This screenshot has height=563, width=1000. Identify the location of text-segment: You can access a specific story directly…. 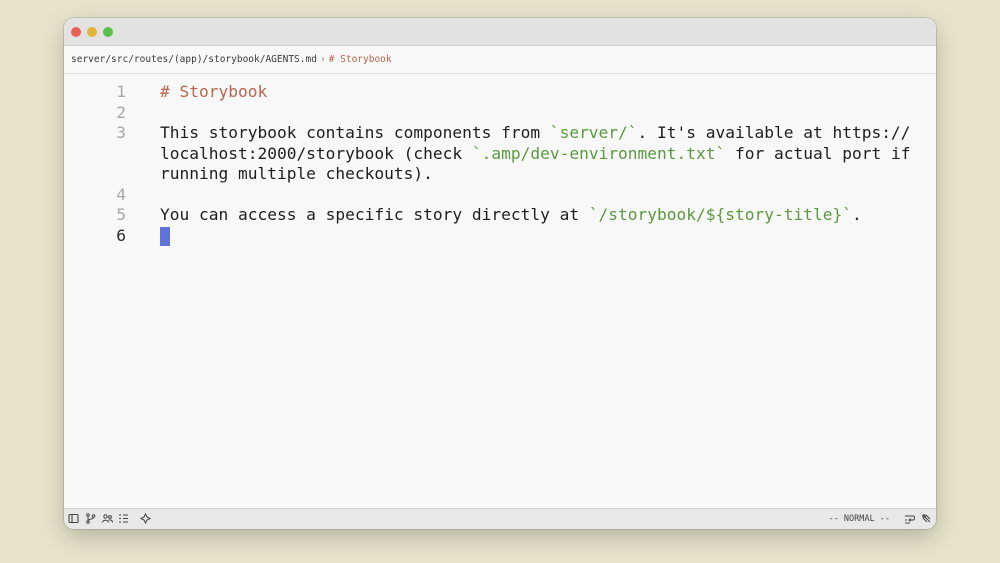
(374, 214).